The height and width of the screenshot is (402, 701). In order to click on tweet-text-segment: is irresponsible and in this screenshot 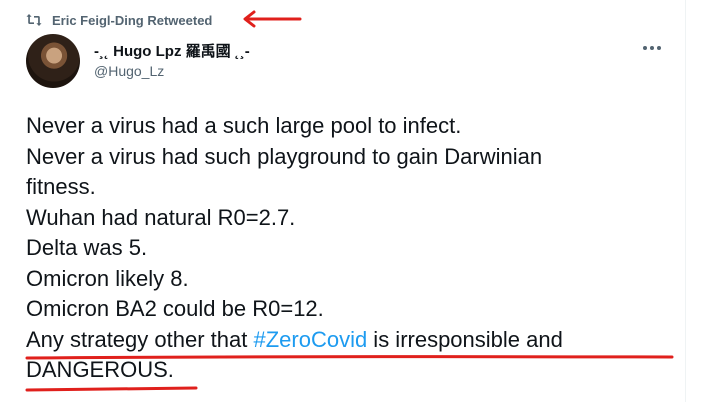, I will do `click(465, 339)`.